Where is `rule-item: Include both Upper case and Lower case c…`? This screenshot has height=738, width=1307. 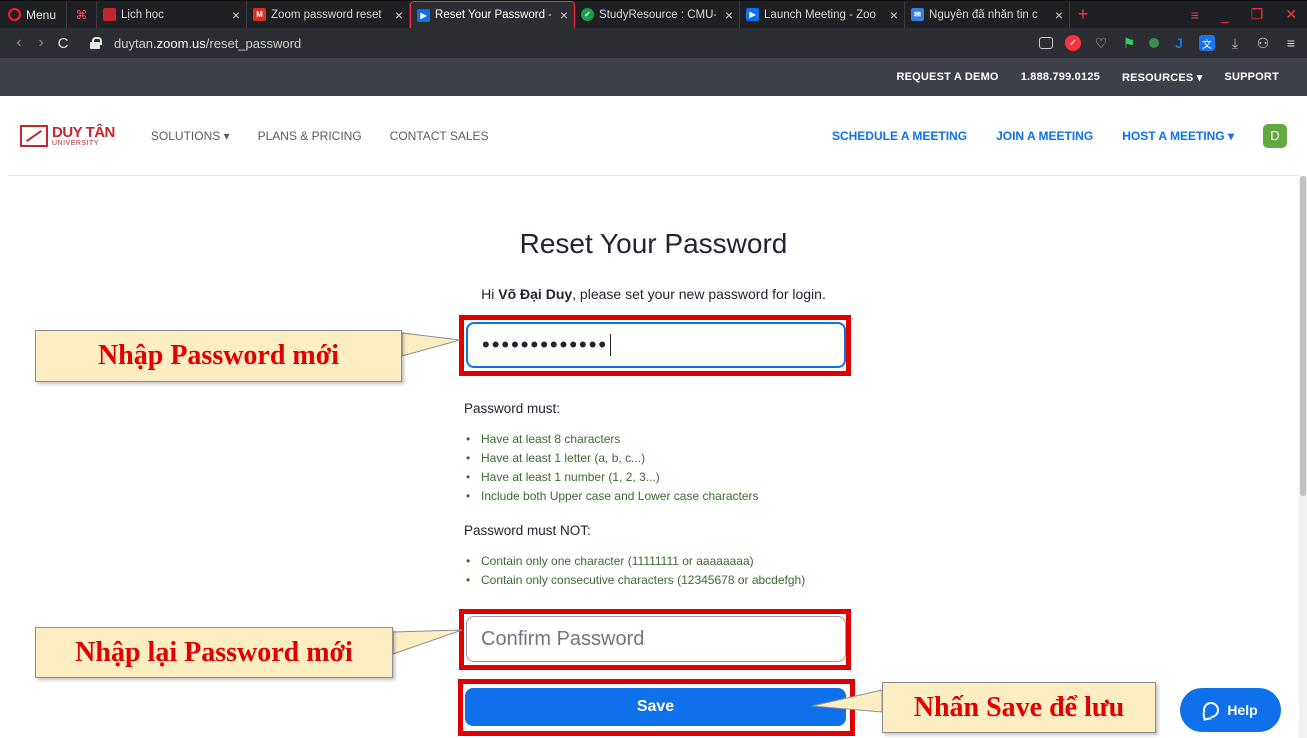
rule-item: Include both Upper case and Lower case c… is located at coordinates (664, 496).